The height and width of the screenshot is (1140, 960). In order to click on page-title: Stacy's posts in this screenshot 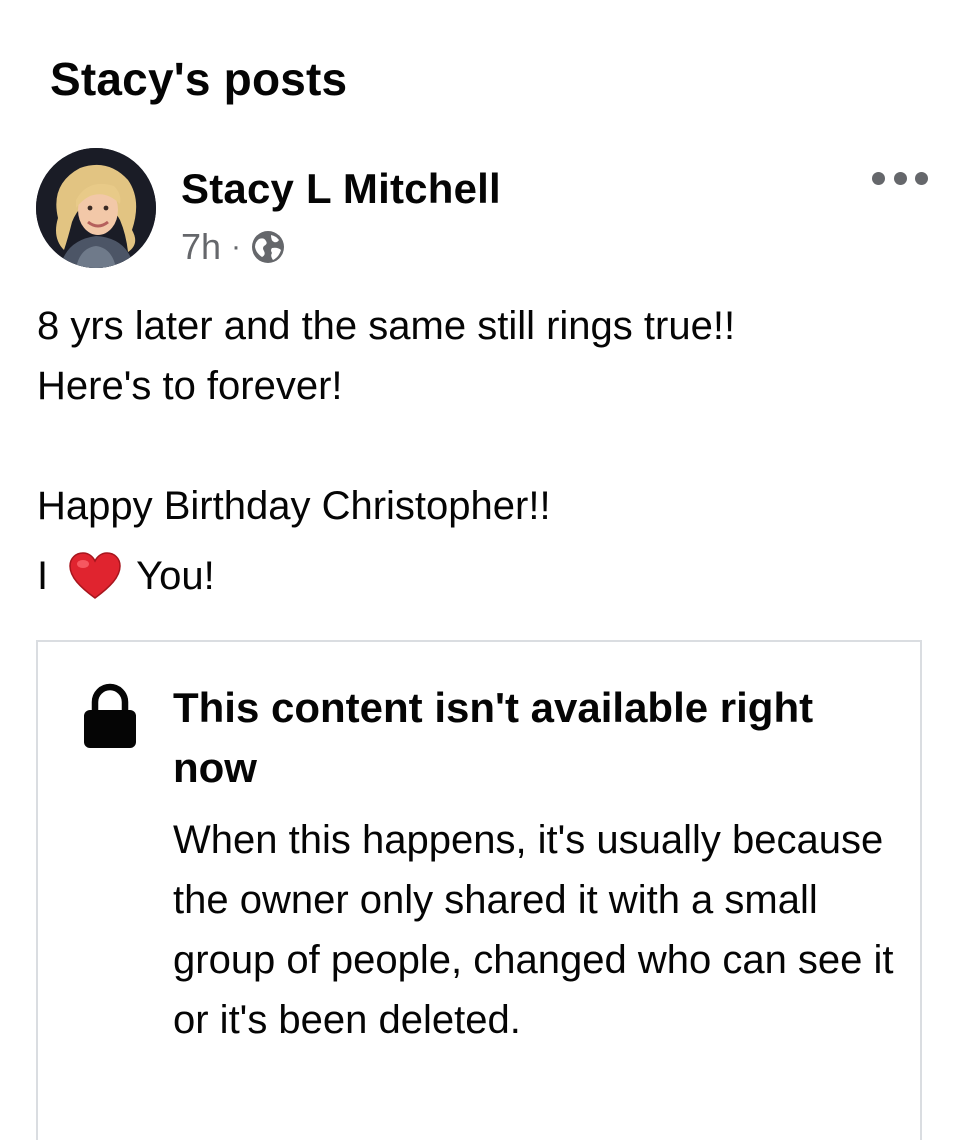, I will do `click(199, 79)`.